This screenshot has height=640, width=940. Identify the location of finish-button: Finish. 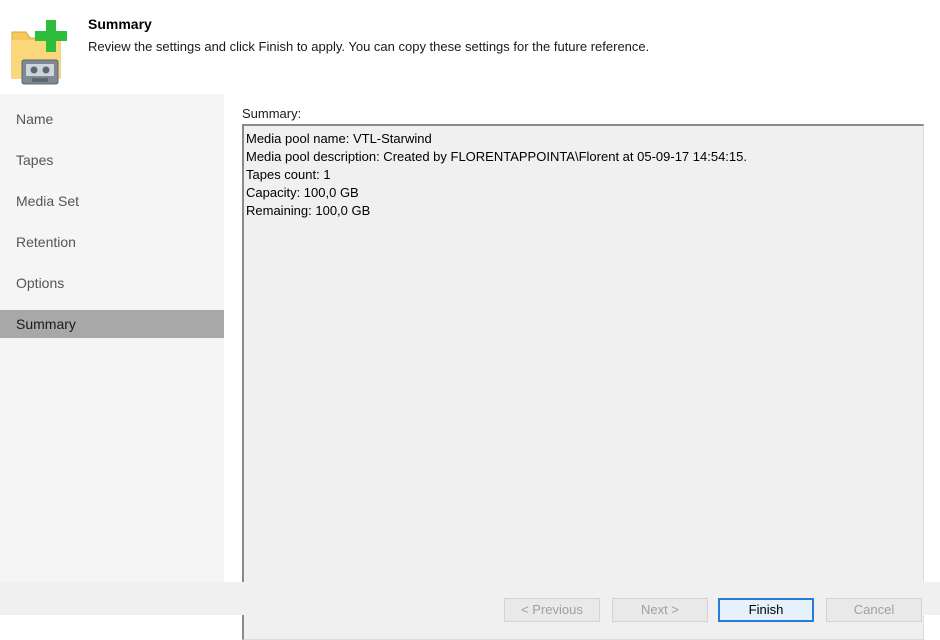
(766, 610).